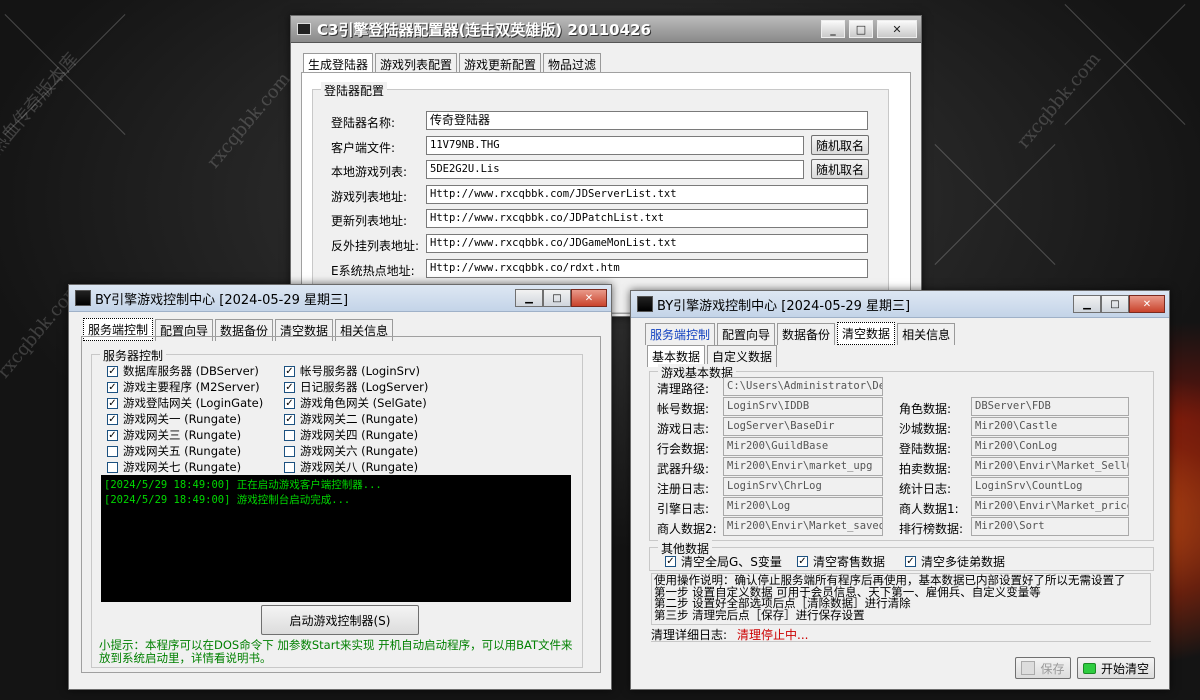  What do you see at coordinates (1028, 668) in the screenshot?
I see `floppy-icon` at bounding box center [1028, 668].